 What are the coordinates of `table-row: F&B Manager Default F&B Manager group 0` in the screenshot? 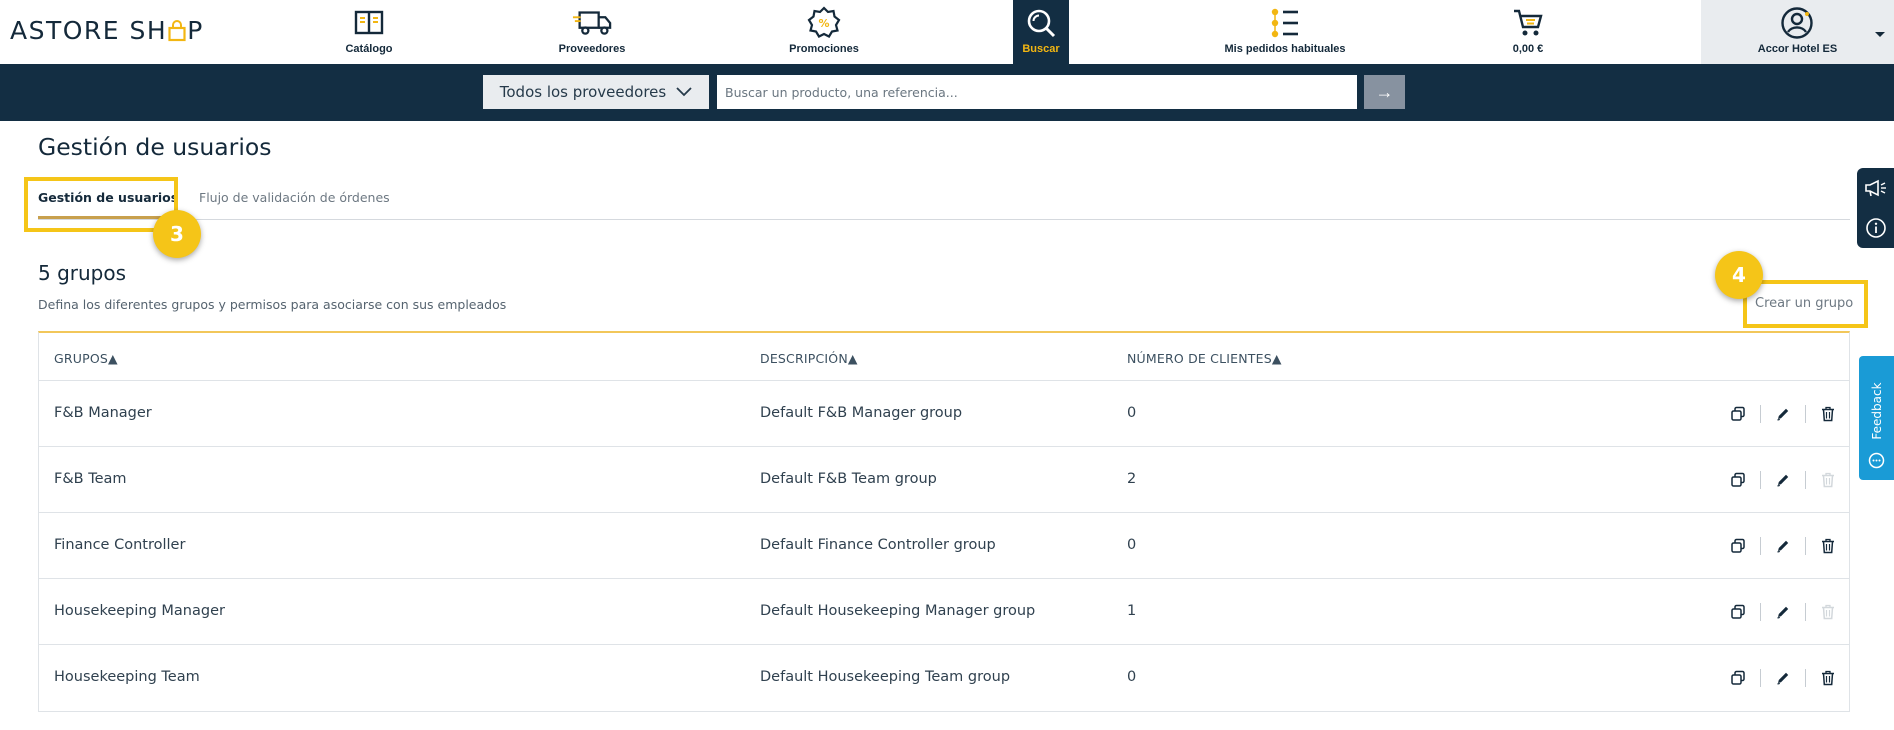 It's located at (944, 414).